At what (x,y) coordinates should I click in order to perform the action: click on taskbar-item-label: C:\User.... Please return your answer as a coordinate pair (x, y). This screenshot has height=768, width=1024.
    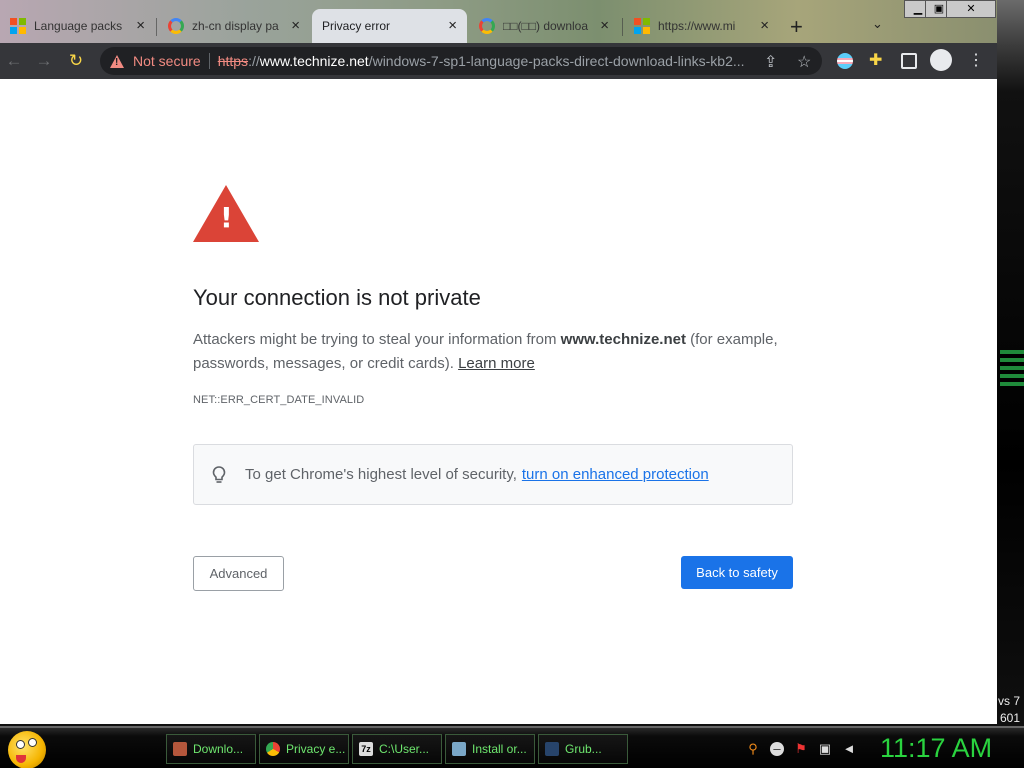
    Looking at the image, I should click on (404, 749).